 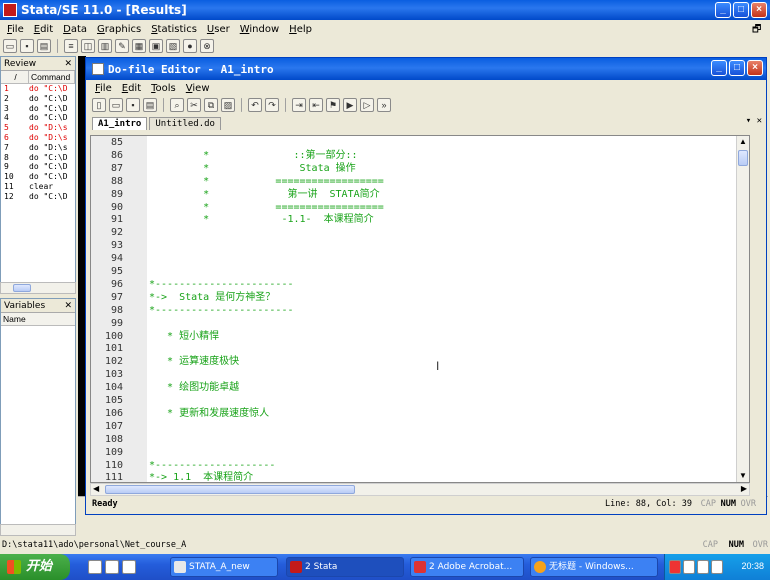 I want to click on editor-menu-edit: Edit, so click(x=131, y=88).